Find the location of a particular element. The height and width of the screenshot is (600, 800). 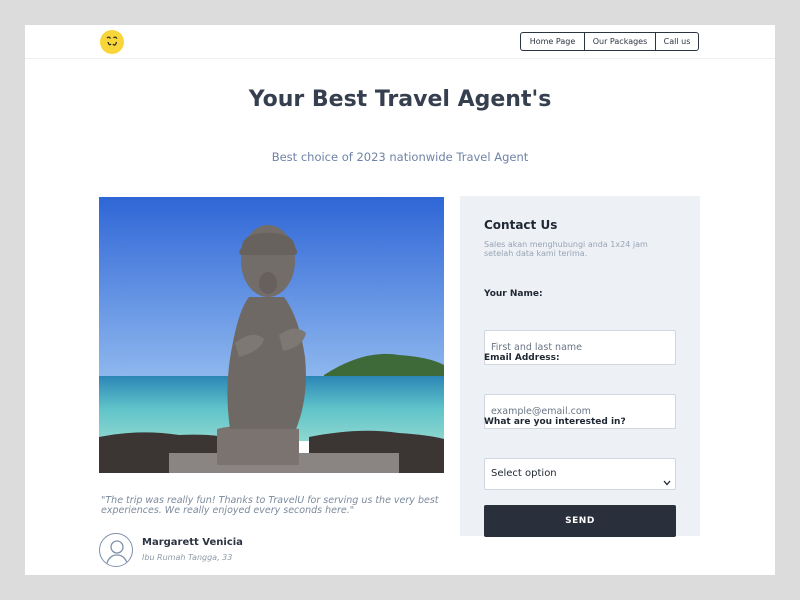

user-avatar-icon is located at coordinates (116, 550).